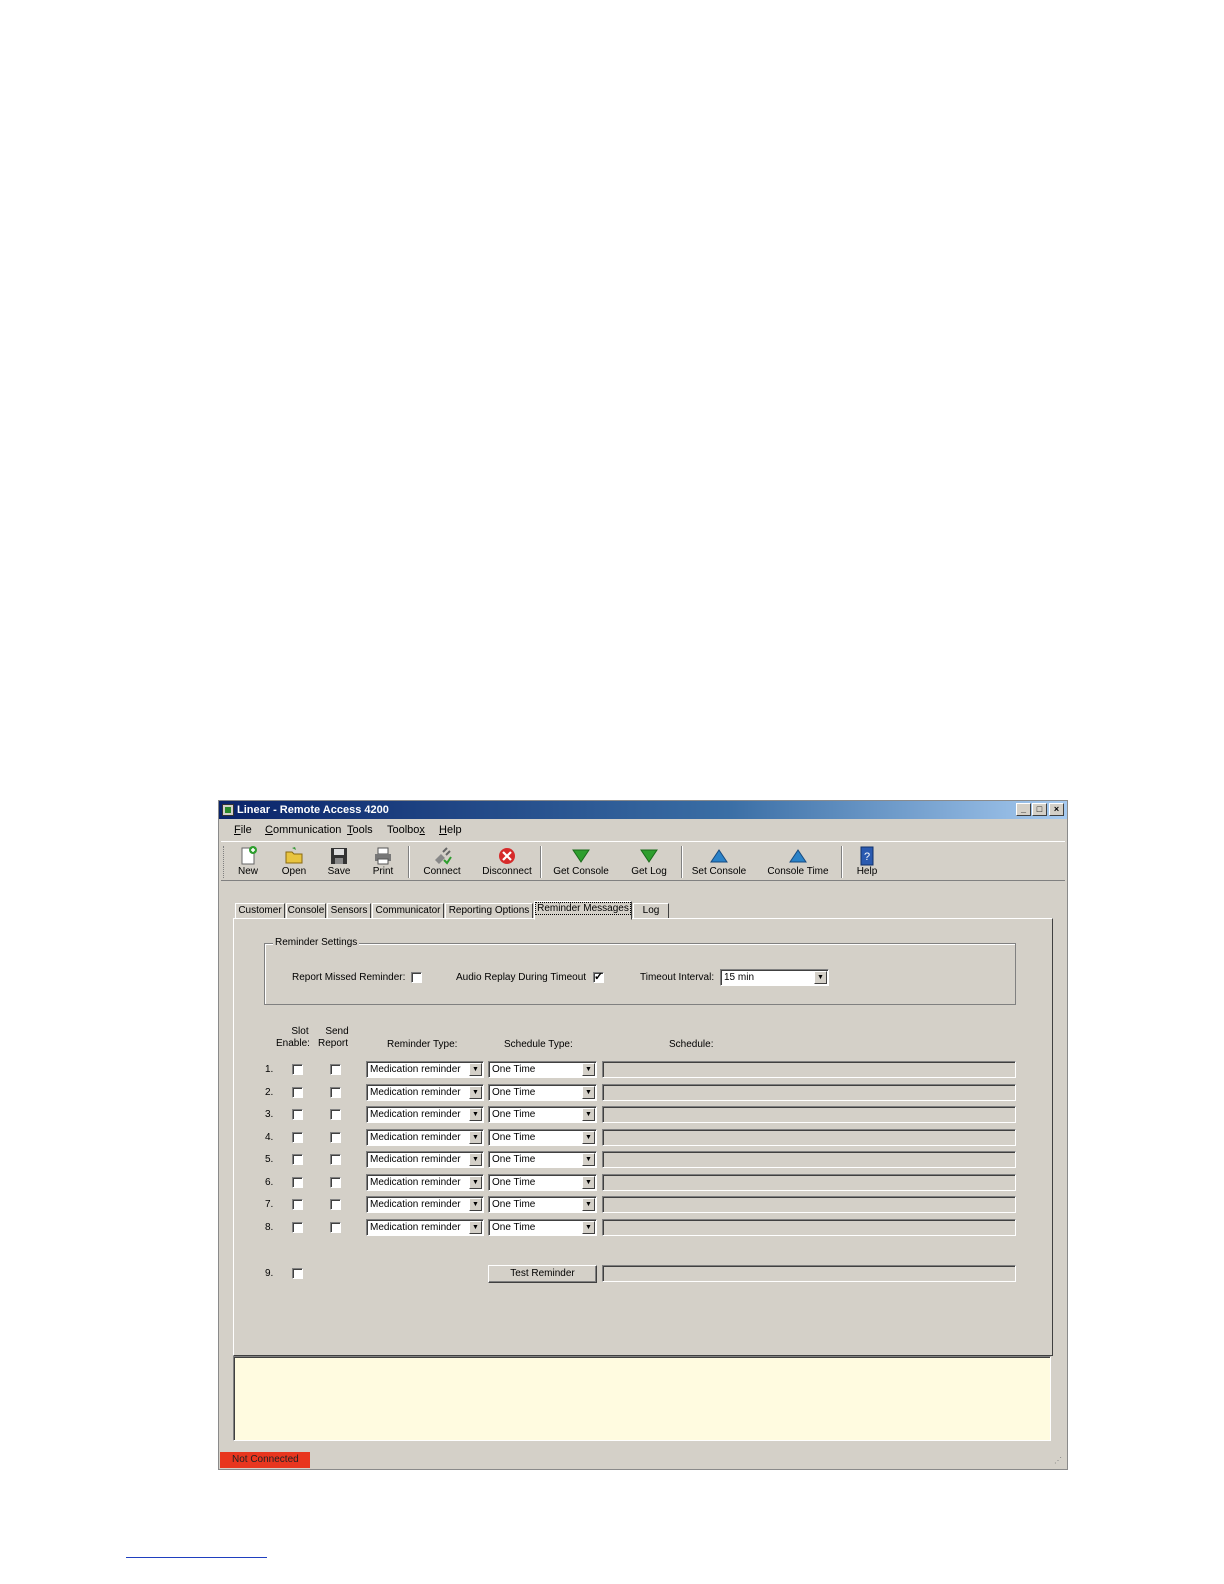 The width and height of the screenshot is (1224, 1584). I want to click on menu-help: Help, so click(450, 830).